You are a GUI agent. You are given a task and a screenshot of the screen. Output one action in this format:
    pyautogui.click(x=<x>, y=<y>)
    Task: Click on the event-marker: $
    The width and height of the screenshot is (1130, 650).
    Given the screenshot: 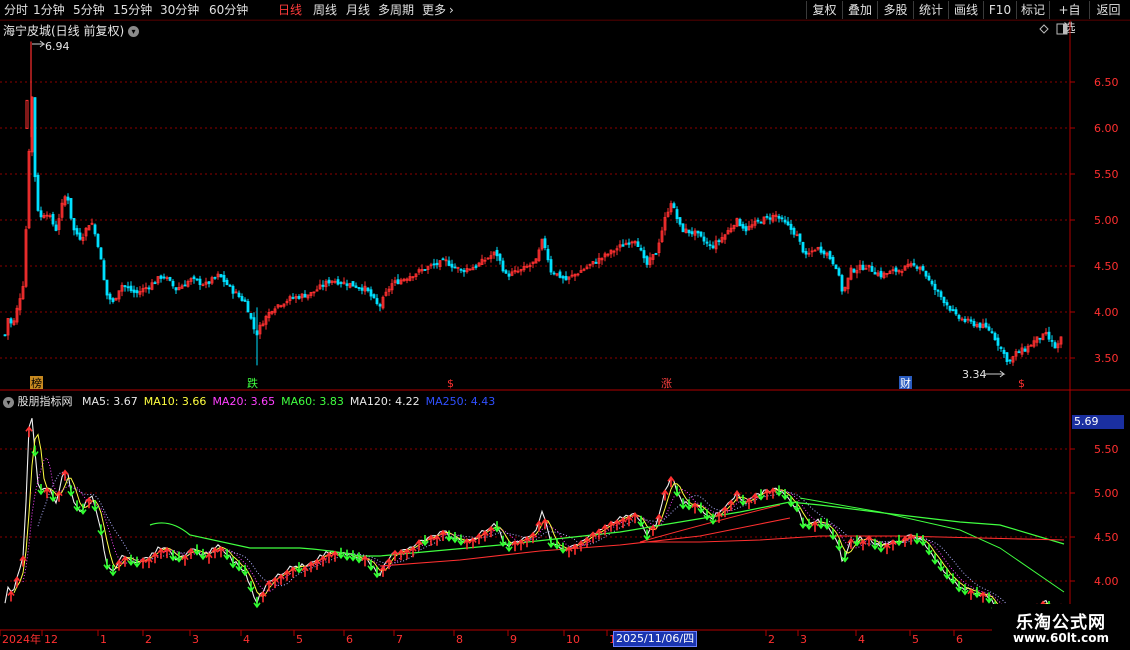 What is the action you would take?
    pyautogui.click(x=450, y=383)
    